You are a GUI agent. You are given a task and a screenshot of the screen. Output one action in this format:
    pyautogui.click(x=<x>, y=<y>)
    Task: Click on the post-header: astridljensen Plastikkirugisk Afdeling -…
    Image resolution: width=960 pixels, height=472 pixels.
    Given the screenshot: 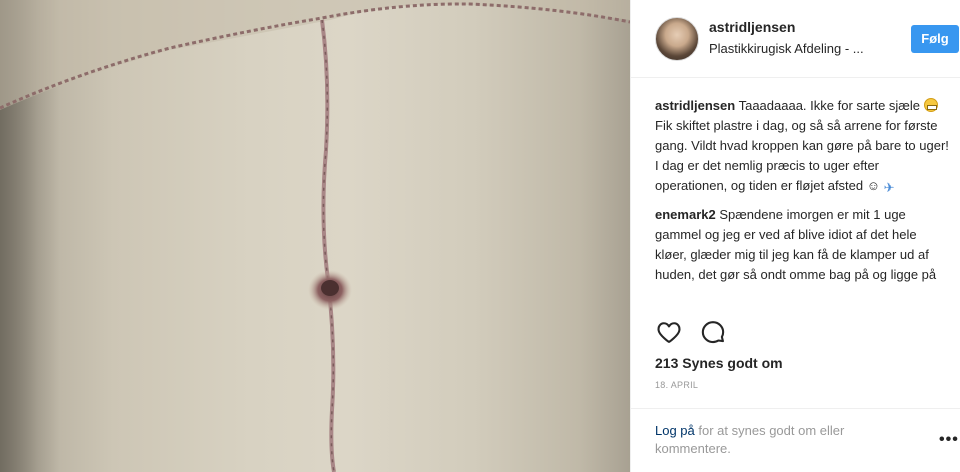 What is the action you would take?
    pyautogui.click(x=795, y=39)
    